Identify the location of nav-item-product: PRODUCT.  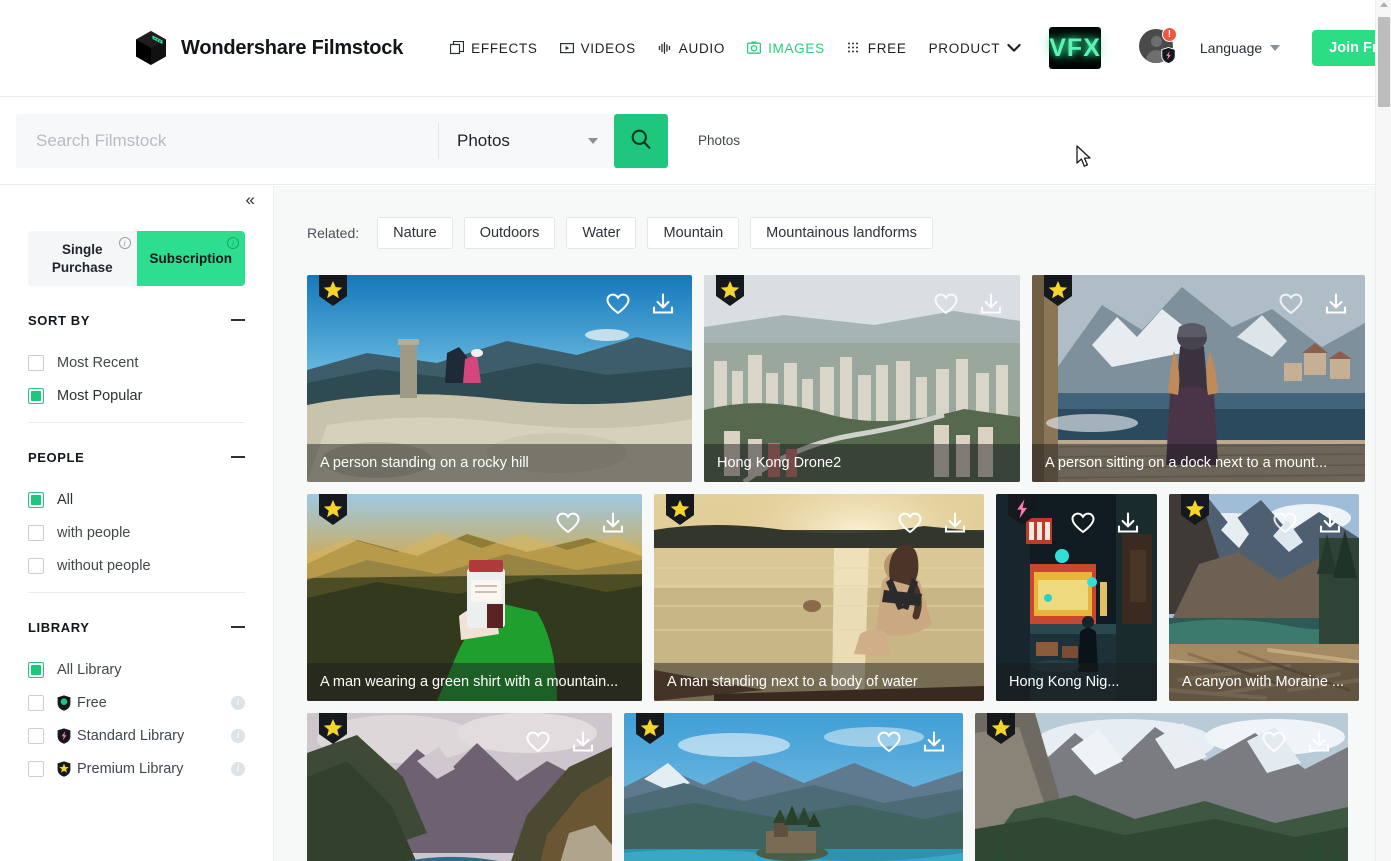
(975, 48).